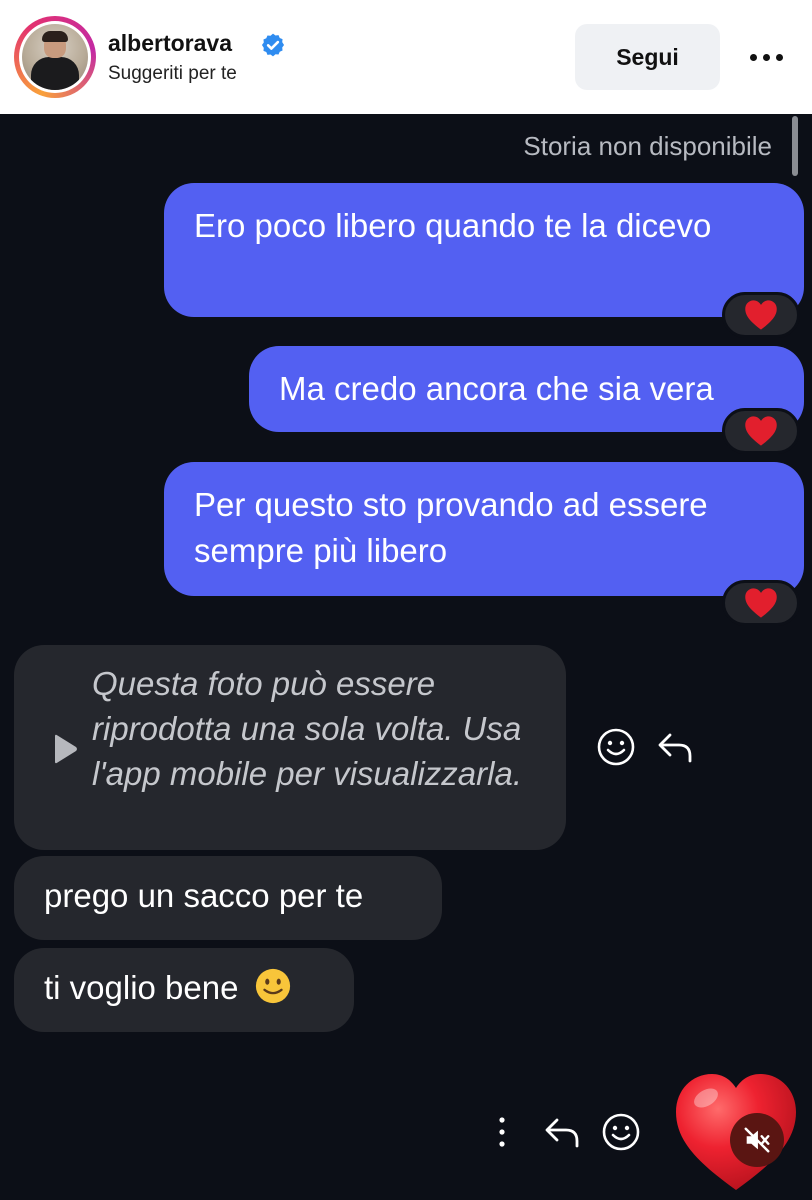  What do you see at coordinates (170, 43) in the screenshot?
I see `username-link: albertorava` at bounding box center [170, 43].